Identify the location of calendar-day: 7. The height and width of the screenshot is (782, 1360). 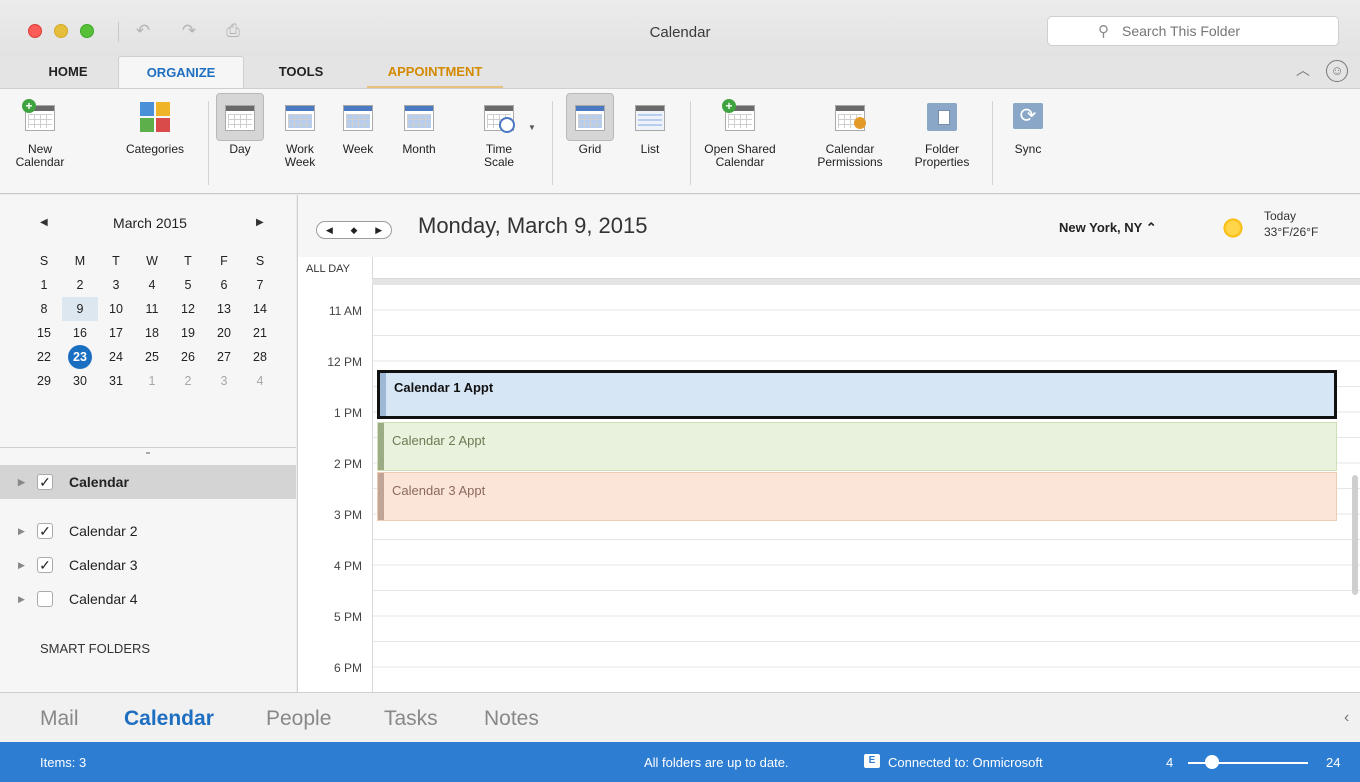
(260, 285).